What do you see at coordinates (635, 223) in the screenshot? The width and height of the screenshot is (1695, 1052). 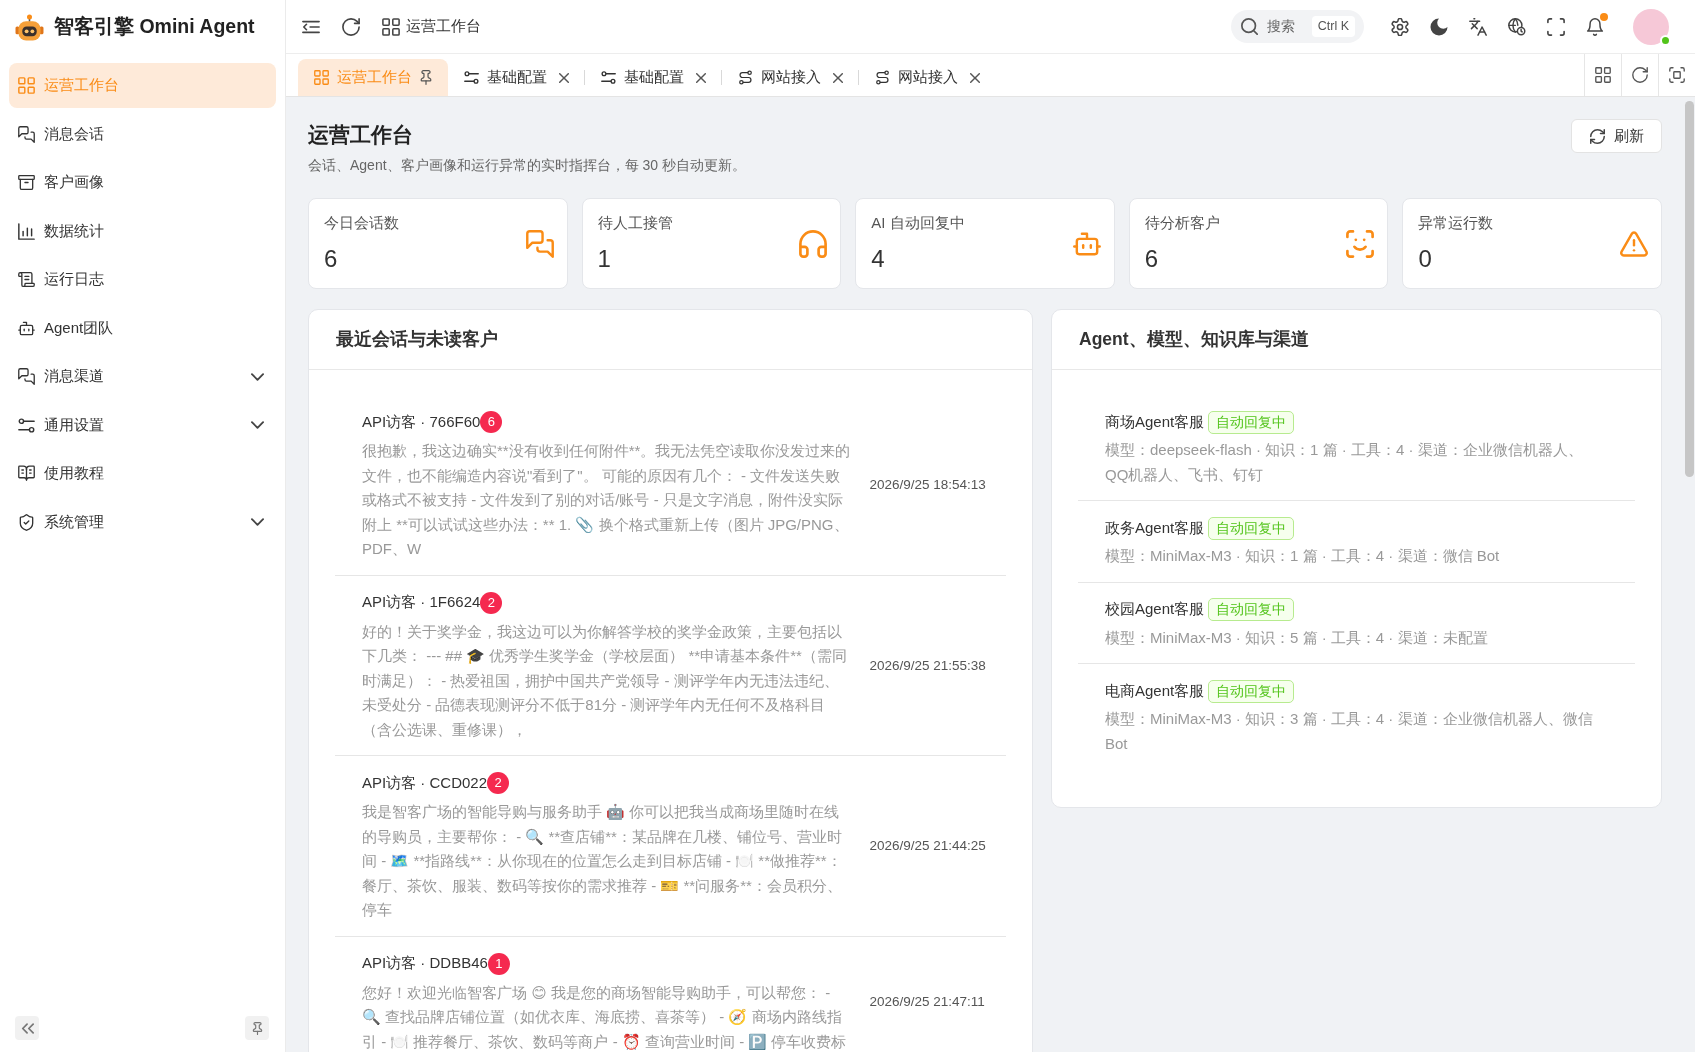 I see `stat-label: 待人工接管` at bounding box center [635, 223].